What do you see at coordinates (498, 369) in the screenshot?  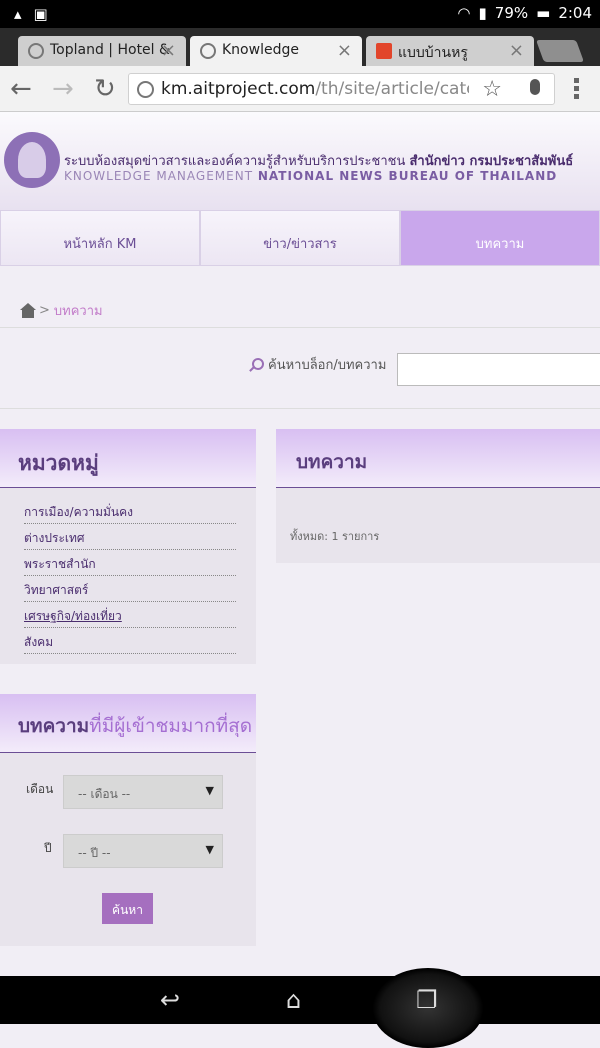 I see `search-input` at bounding box center [498, 369].